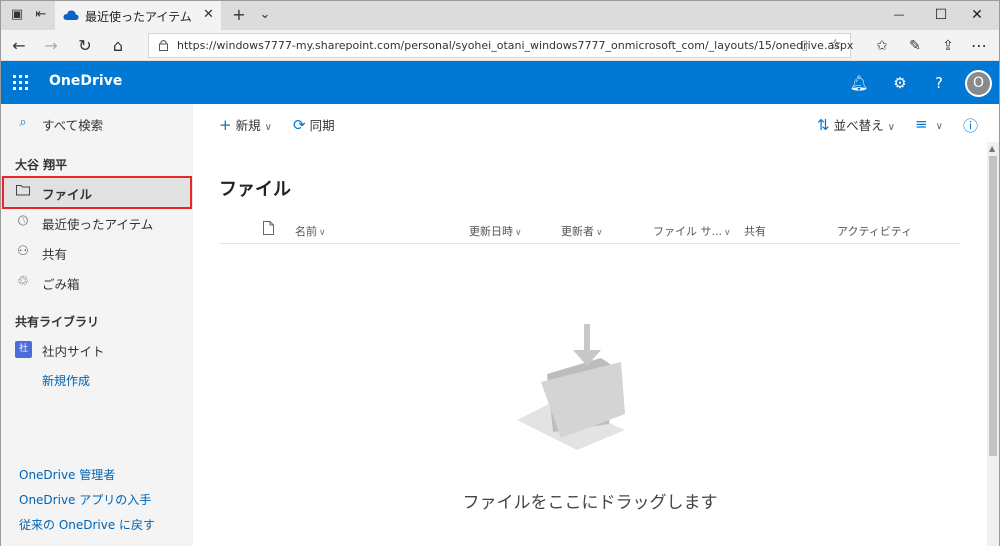  I want to click on column-name: 名前 ∨, so click(310, 231).